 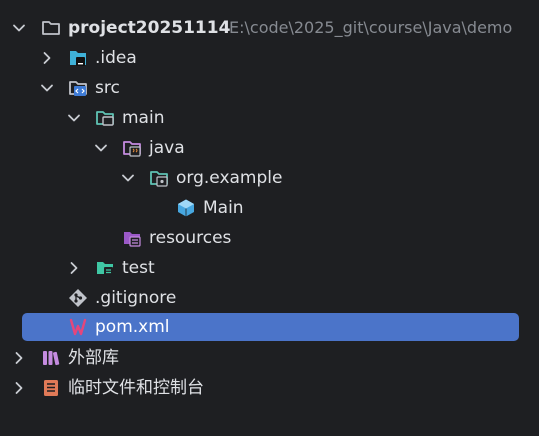 I want to click on tree-label-pom: pom.xml, so click(x=132, y=327).